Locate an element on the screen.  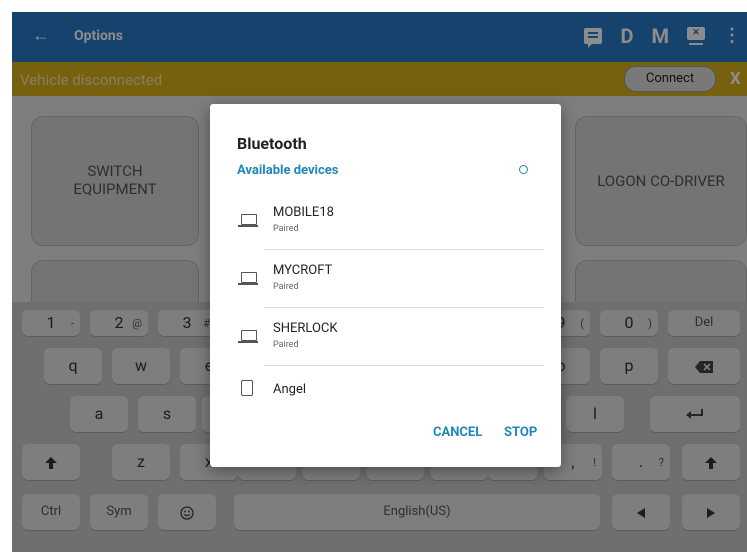
device-name: MYCROFT is located at coordinates (303, 270).